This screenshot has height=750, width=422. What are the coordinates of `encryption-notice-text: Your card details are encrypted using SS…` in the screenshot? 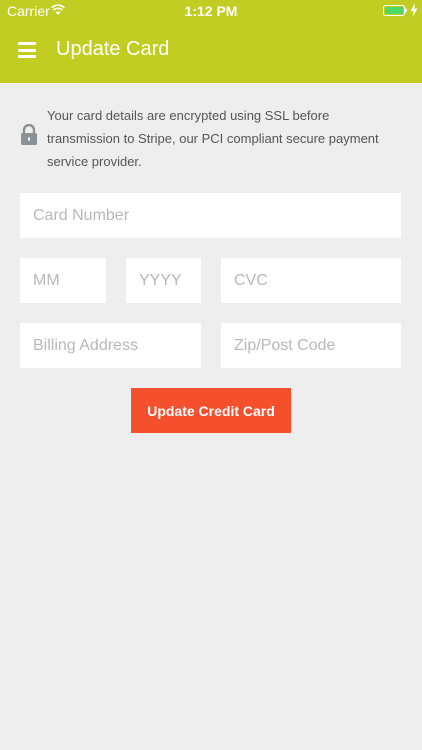 It's located at (213, 138).